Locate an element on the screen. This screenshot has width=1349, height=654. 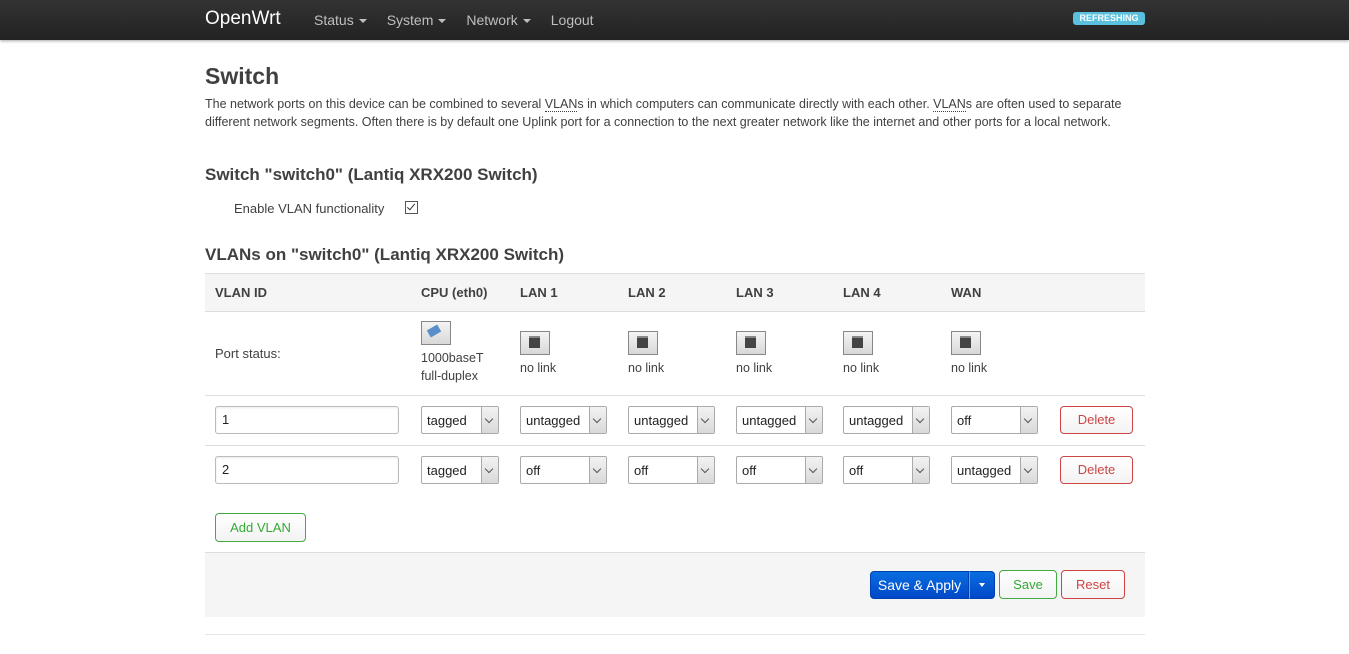
nav-status-label: Status is located at coordinates (334, 20).